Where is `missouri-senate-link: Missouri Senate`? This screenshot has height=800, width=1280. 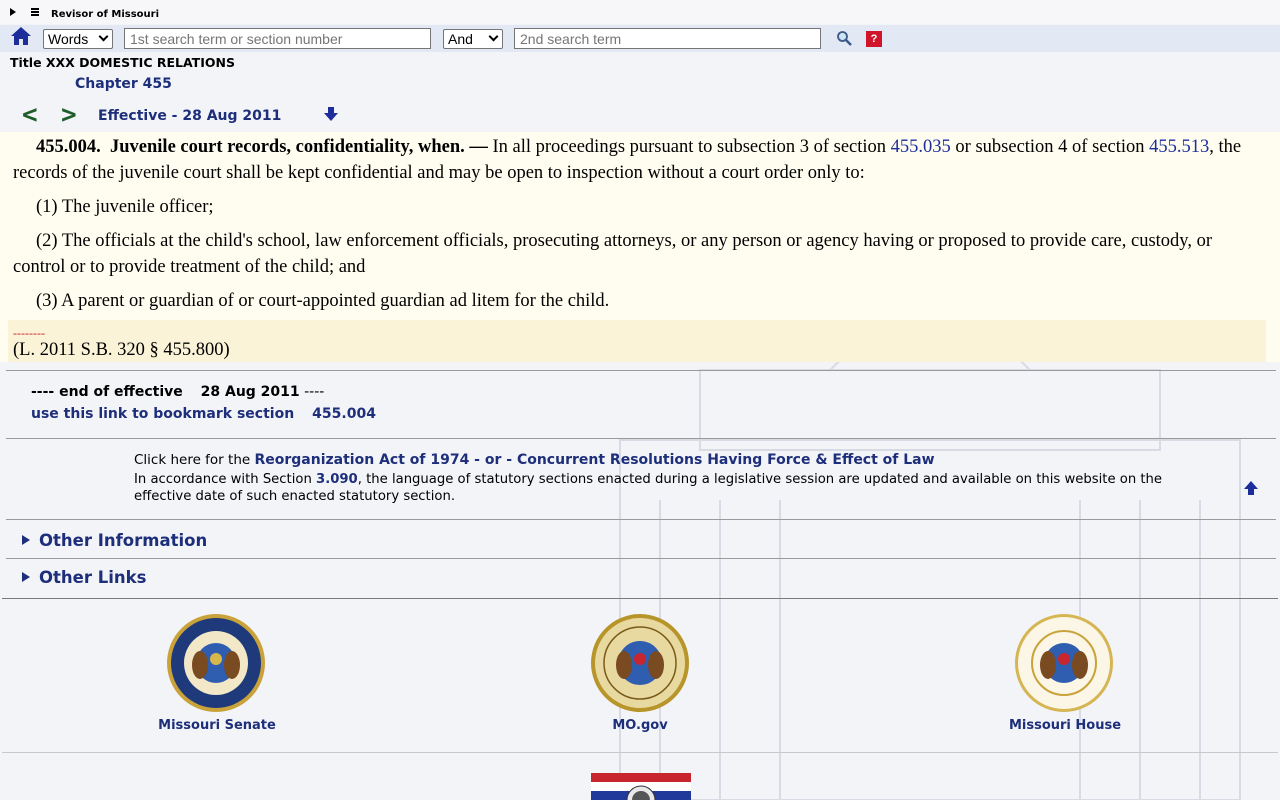 missouri-senate-link: Missouri Senate is located at coordinates (217, 725).